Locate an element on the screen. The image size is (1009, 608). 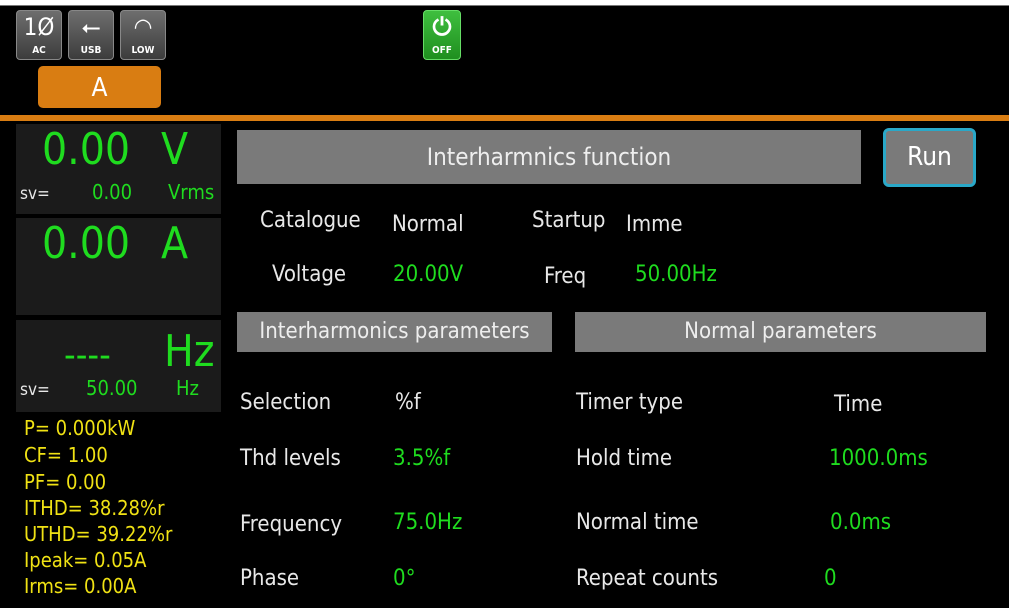
range-caption: LOW is located at coordinates (143, 50).